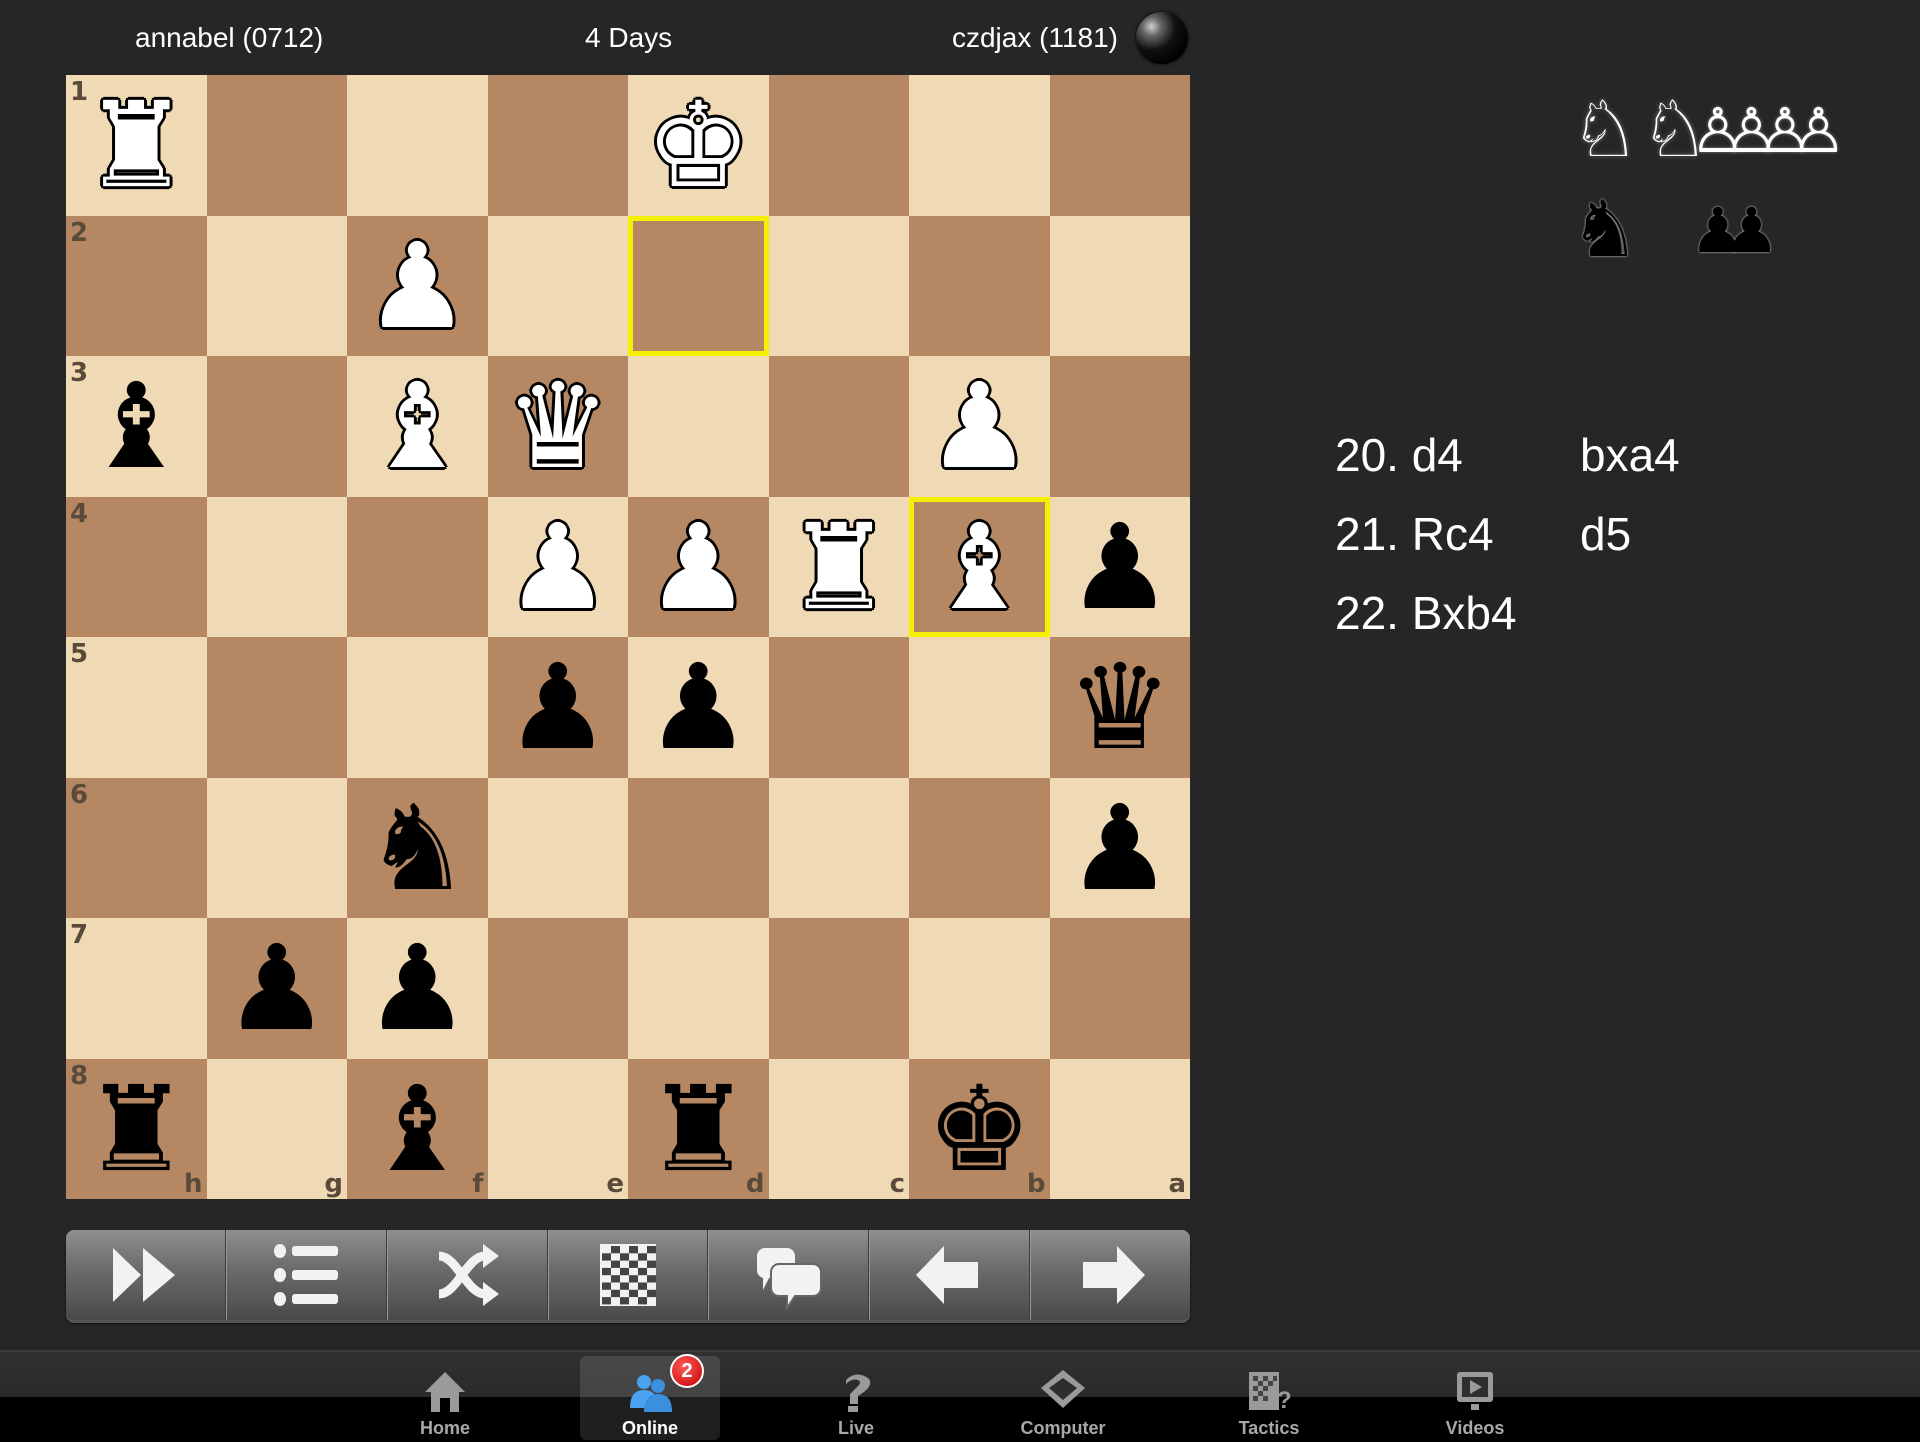  I want to click on square-c7, so click(838, 988).